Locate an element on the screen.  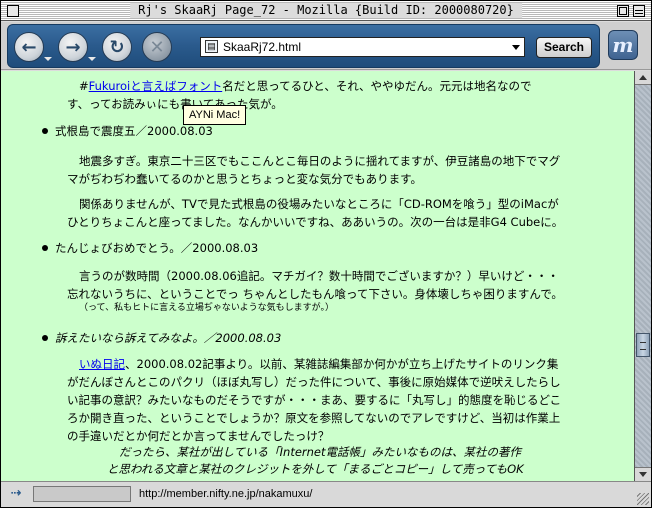
toolbar-panel: ← → ↻ ✕ ▤ SkaaRj72.html Search is located at coordinates (303, 46).